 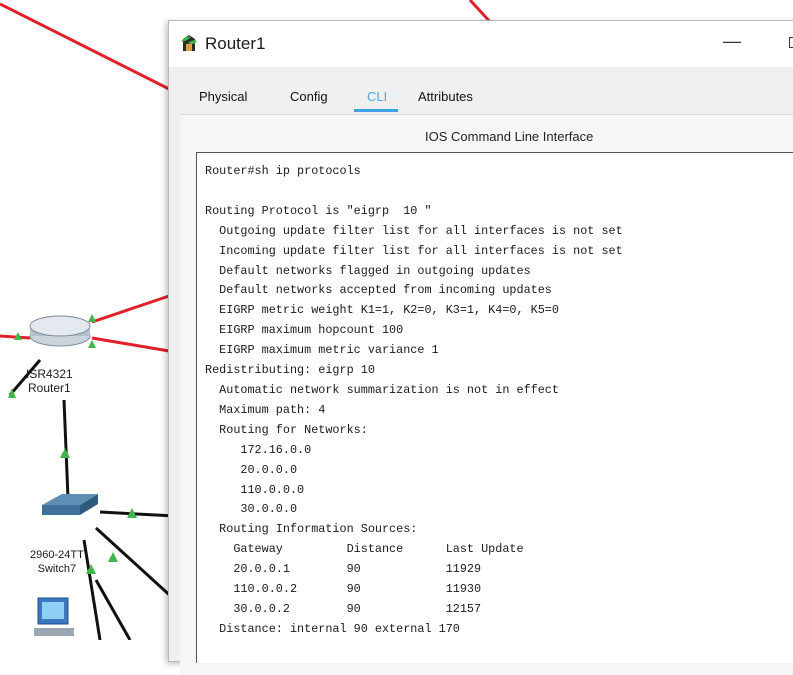 I want to click on title-bar: Router1 —, so click(x=481, y=44).